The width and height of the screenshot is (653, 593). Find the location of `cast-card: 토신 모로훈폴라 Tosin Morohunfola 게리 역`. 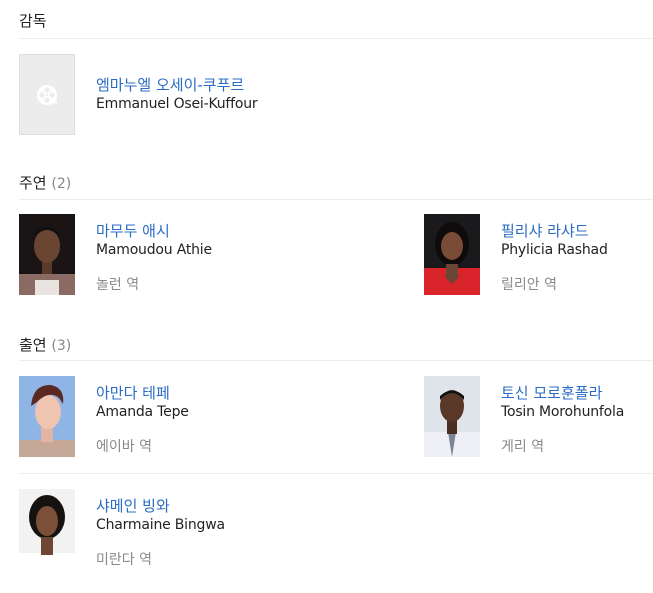

cast-card: 토신 모로훈폴라 Tosin Morohunfola 게리 역 is located at coordinates (538, 417).